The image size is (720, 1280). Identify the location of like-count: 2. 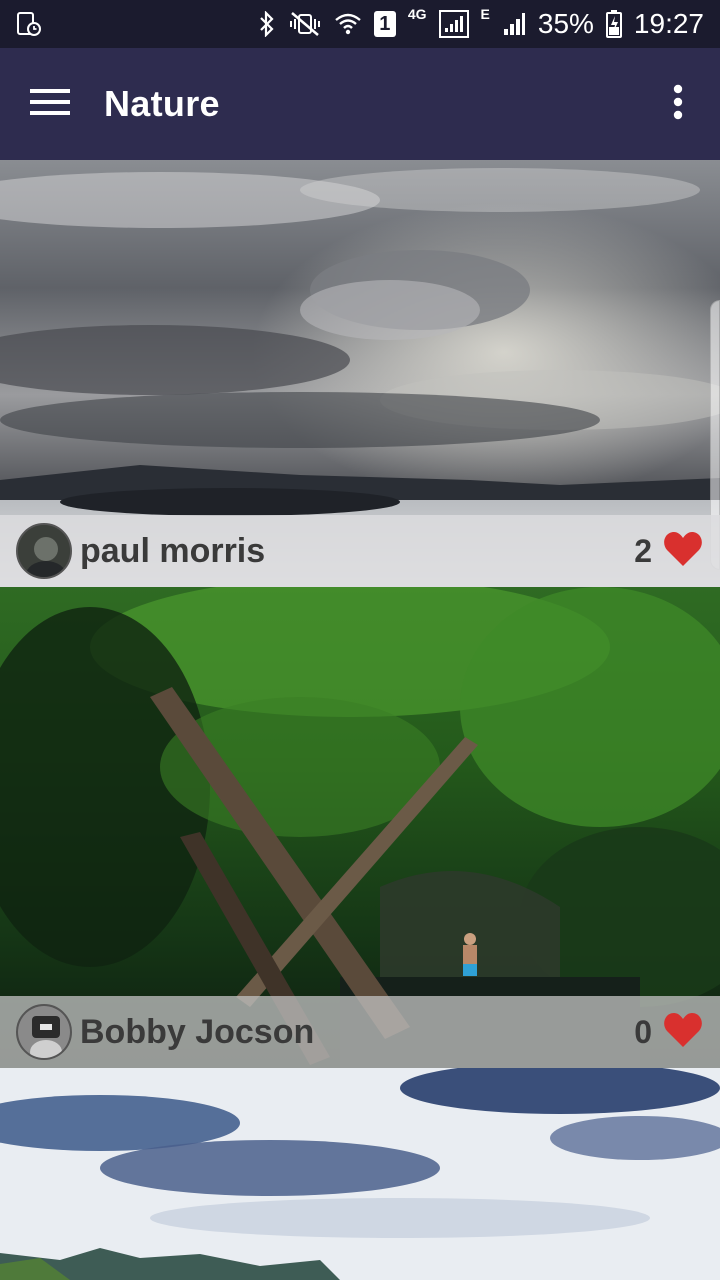
(643, 550).